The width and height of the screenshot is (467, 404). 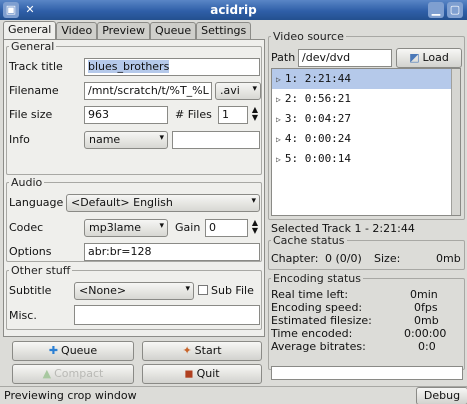 I want to click on track-title-label: Track title, so click(x=36, y=66).